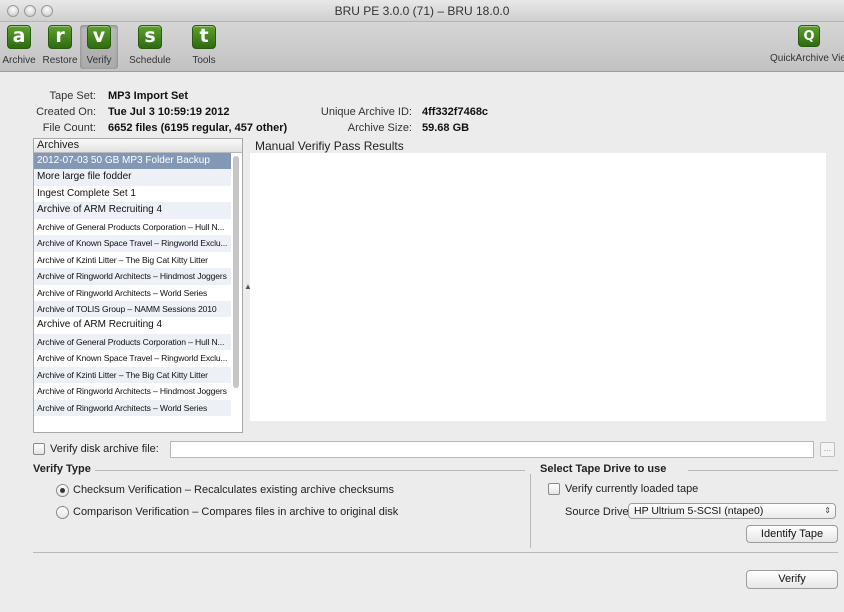 The image size is (844, 612). Describe the element at coordinates (60, 37) in the screenshot. I see `restore-icon: r` at that location.